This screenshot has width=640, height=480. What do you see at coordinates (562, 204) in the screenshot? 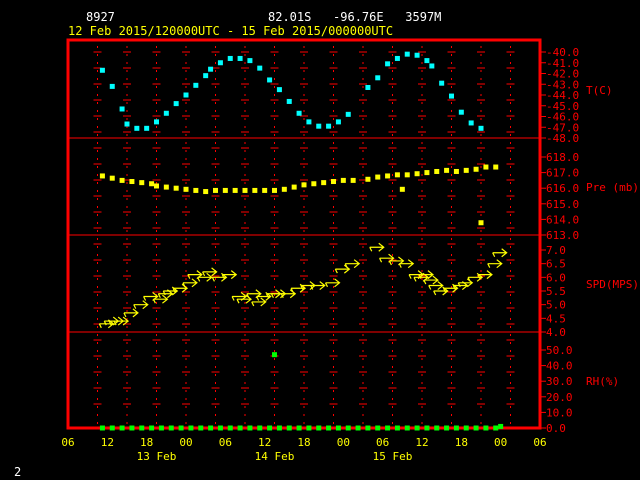
I see `y-tick-label: 615.0` at bounding box center [562, 204].